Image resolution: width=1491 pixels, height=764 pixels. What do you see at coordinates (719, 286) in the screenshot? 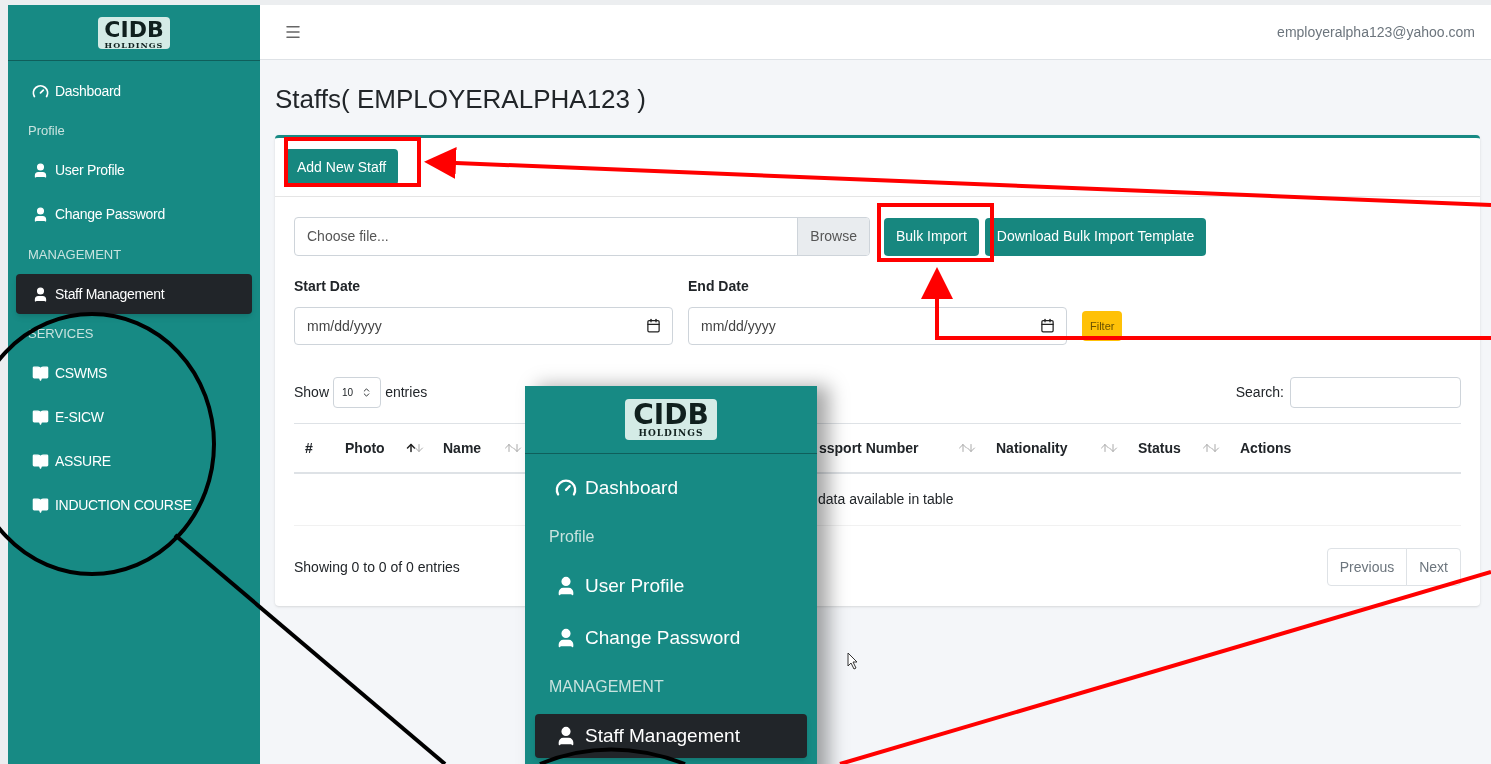
I see `date-label: End Date` at bounding box center [719, 286].